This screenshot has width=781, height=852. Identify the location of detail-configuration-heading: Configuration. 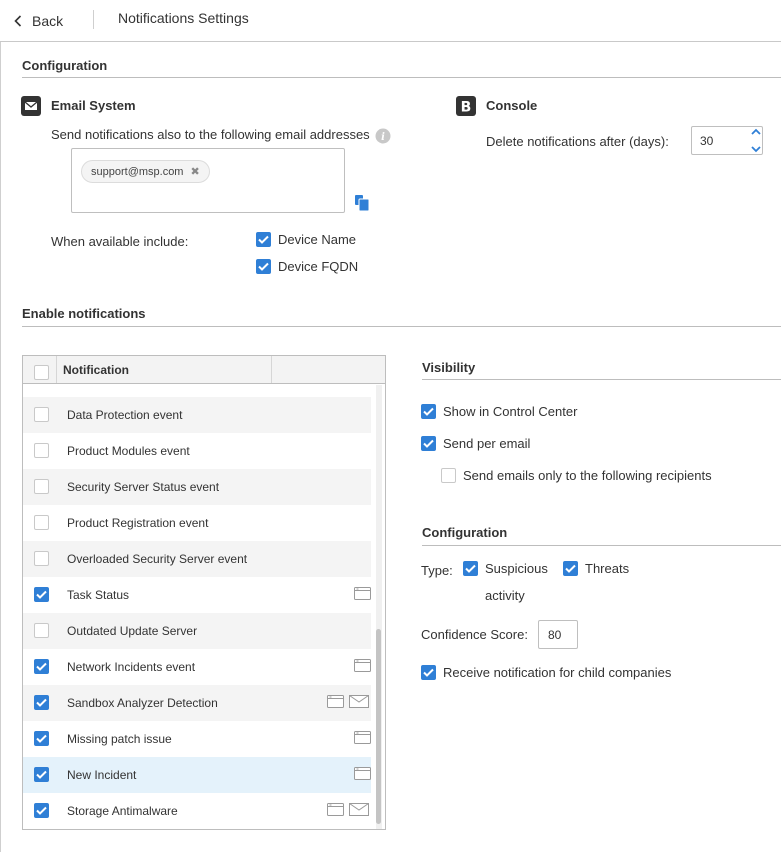
(465, 532).